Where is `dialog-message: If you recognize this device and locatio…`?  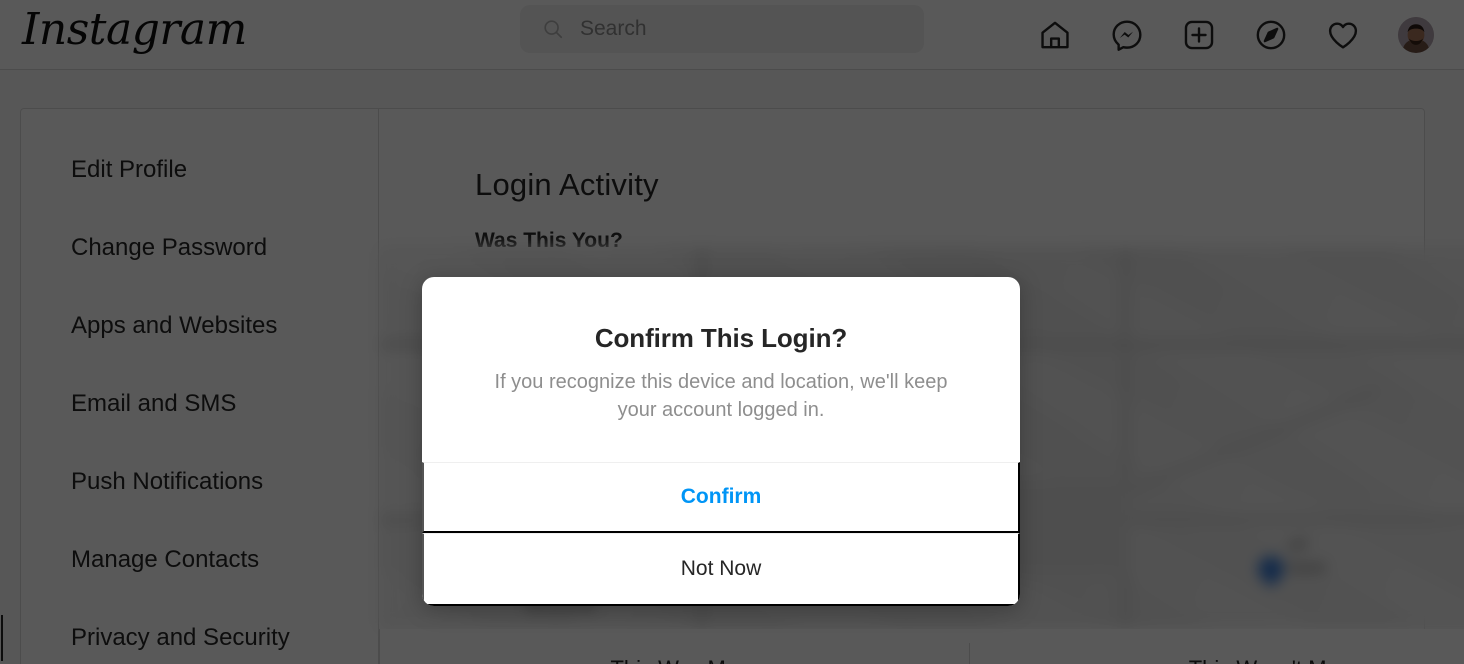
dialog-message: If you recognize this device and locatio… is located at coordinates (721, 396).